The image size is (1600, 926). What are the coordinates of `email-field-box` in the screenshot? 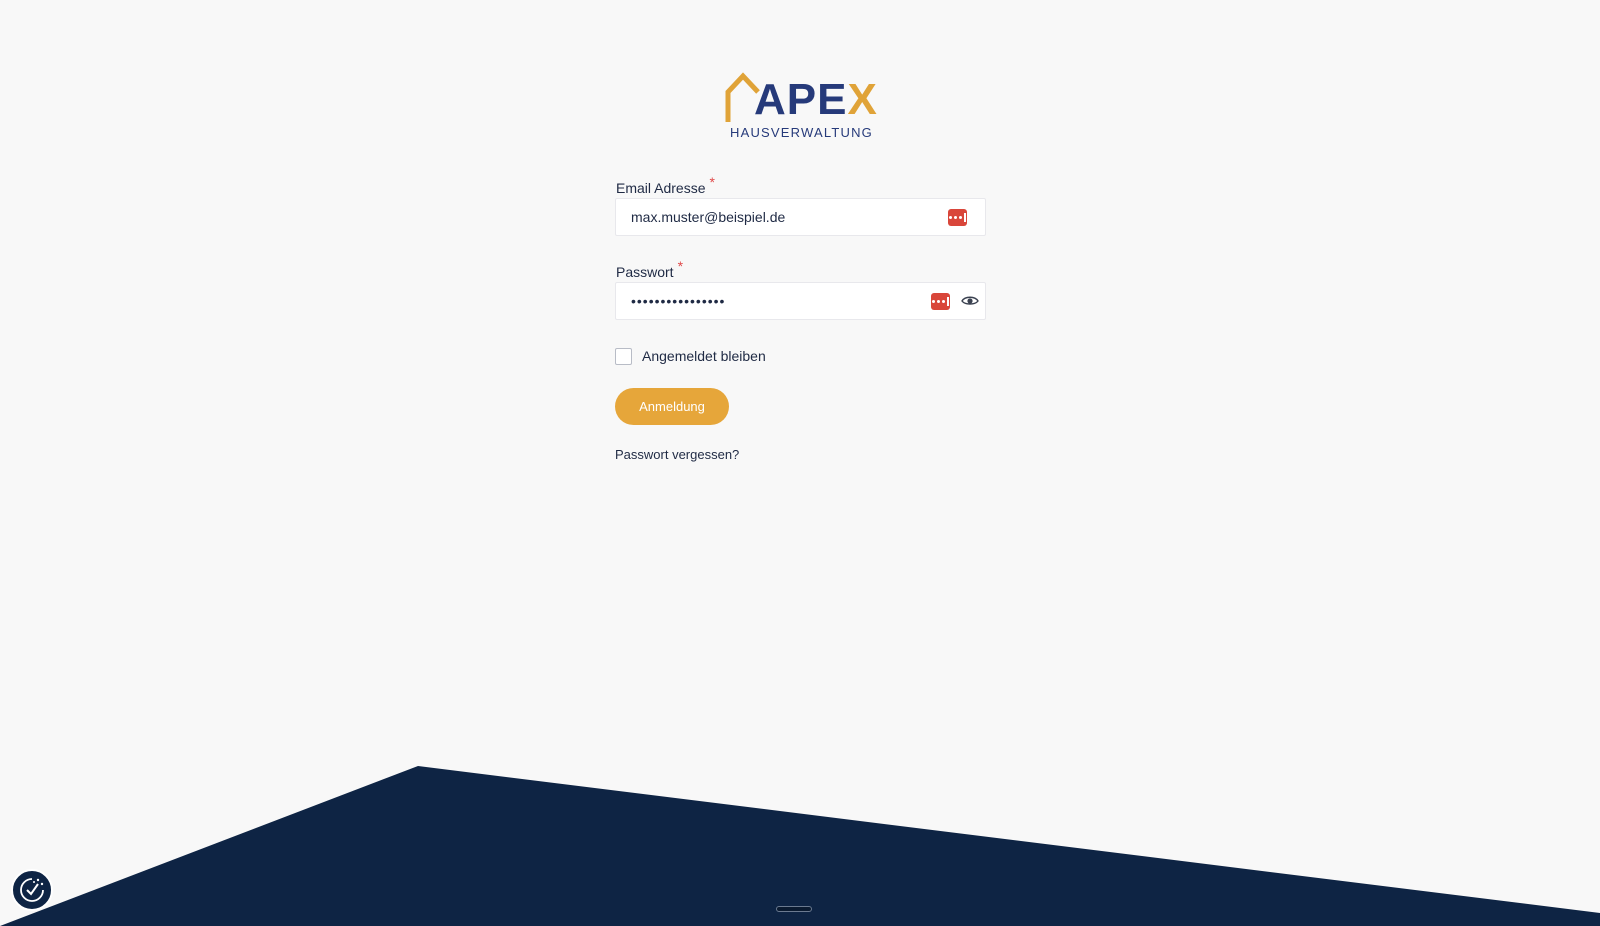 It's located at (800, 217).